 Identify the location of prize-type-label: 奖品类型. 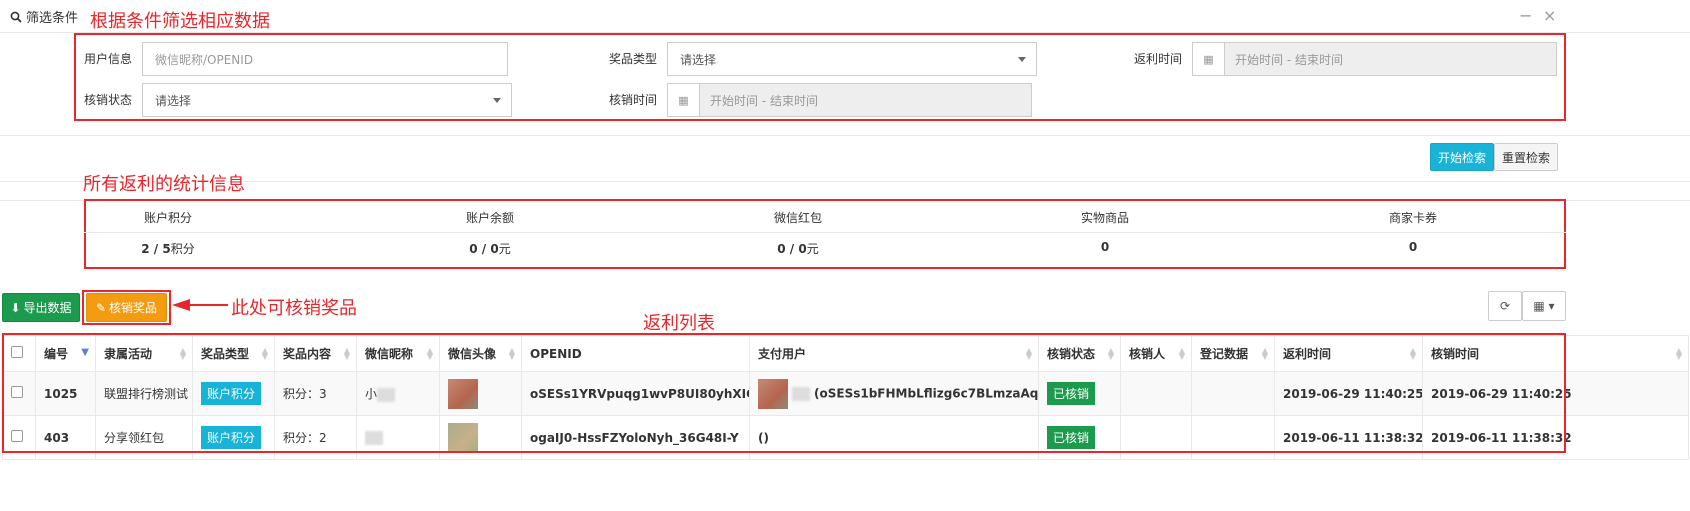
(633, 59).